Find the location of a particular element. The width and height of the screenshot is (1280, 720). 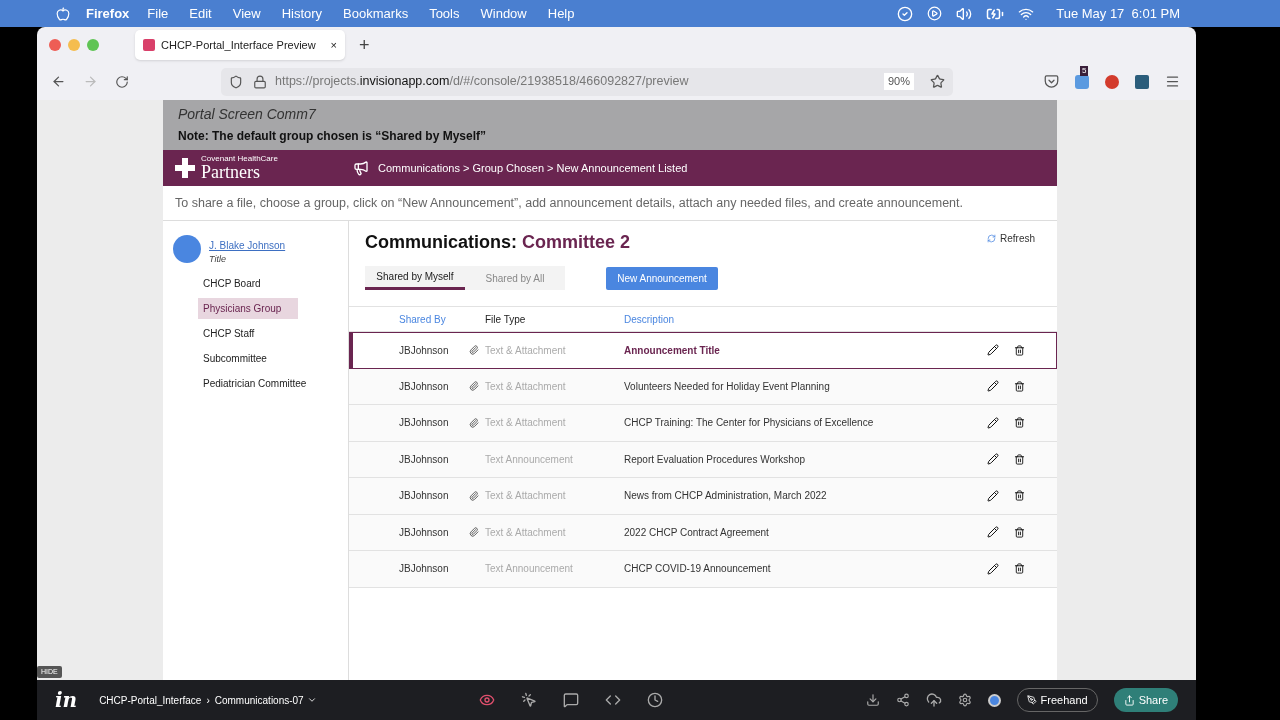

menu-item: View is located at coordinates (246, 13).